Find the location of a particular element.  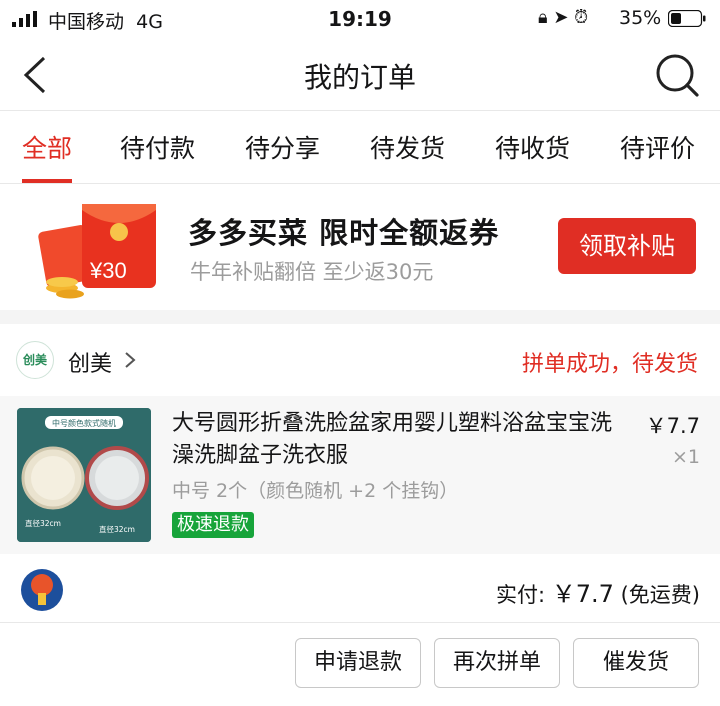

tab-pending-review: 待评价 is located at coordinates (657, 156).